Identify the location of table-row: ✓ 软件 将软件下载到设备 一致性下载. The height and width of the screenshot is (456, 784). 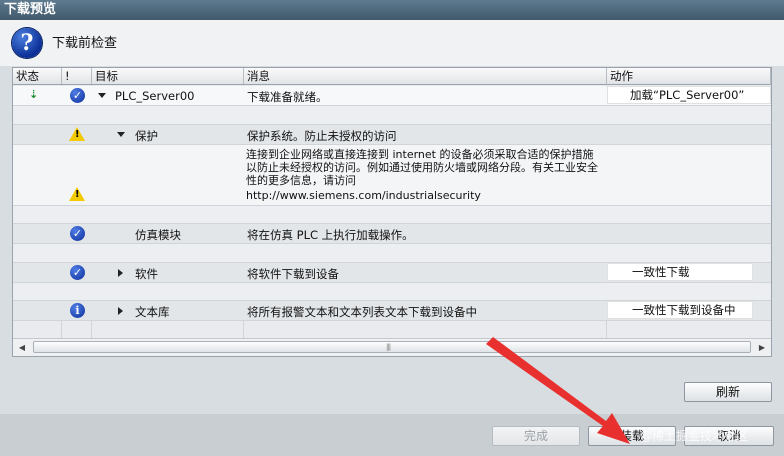
(392, 272).